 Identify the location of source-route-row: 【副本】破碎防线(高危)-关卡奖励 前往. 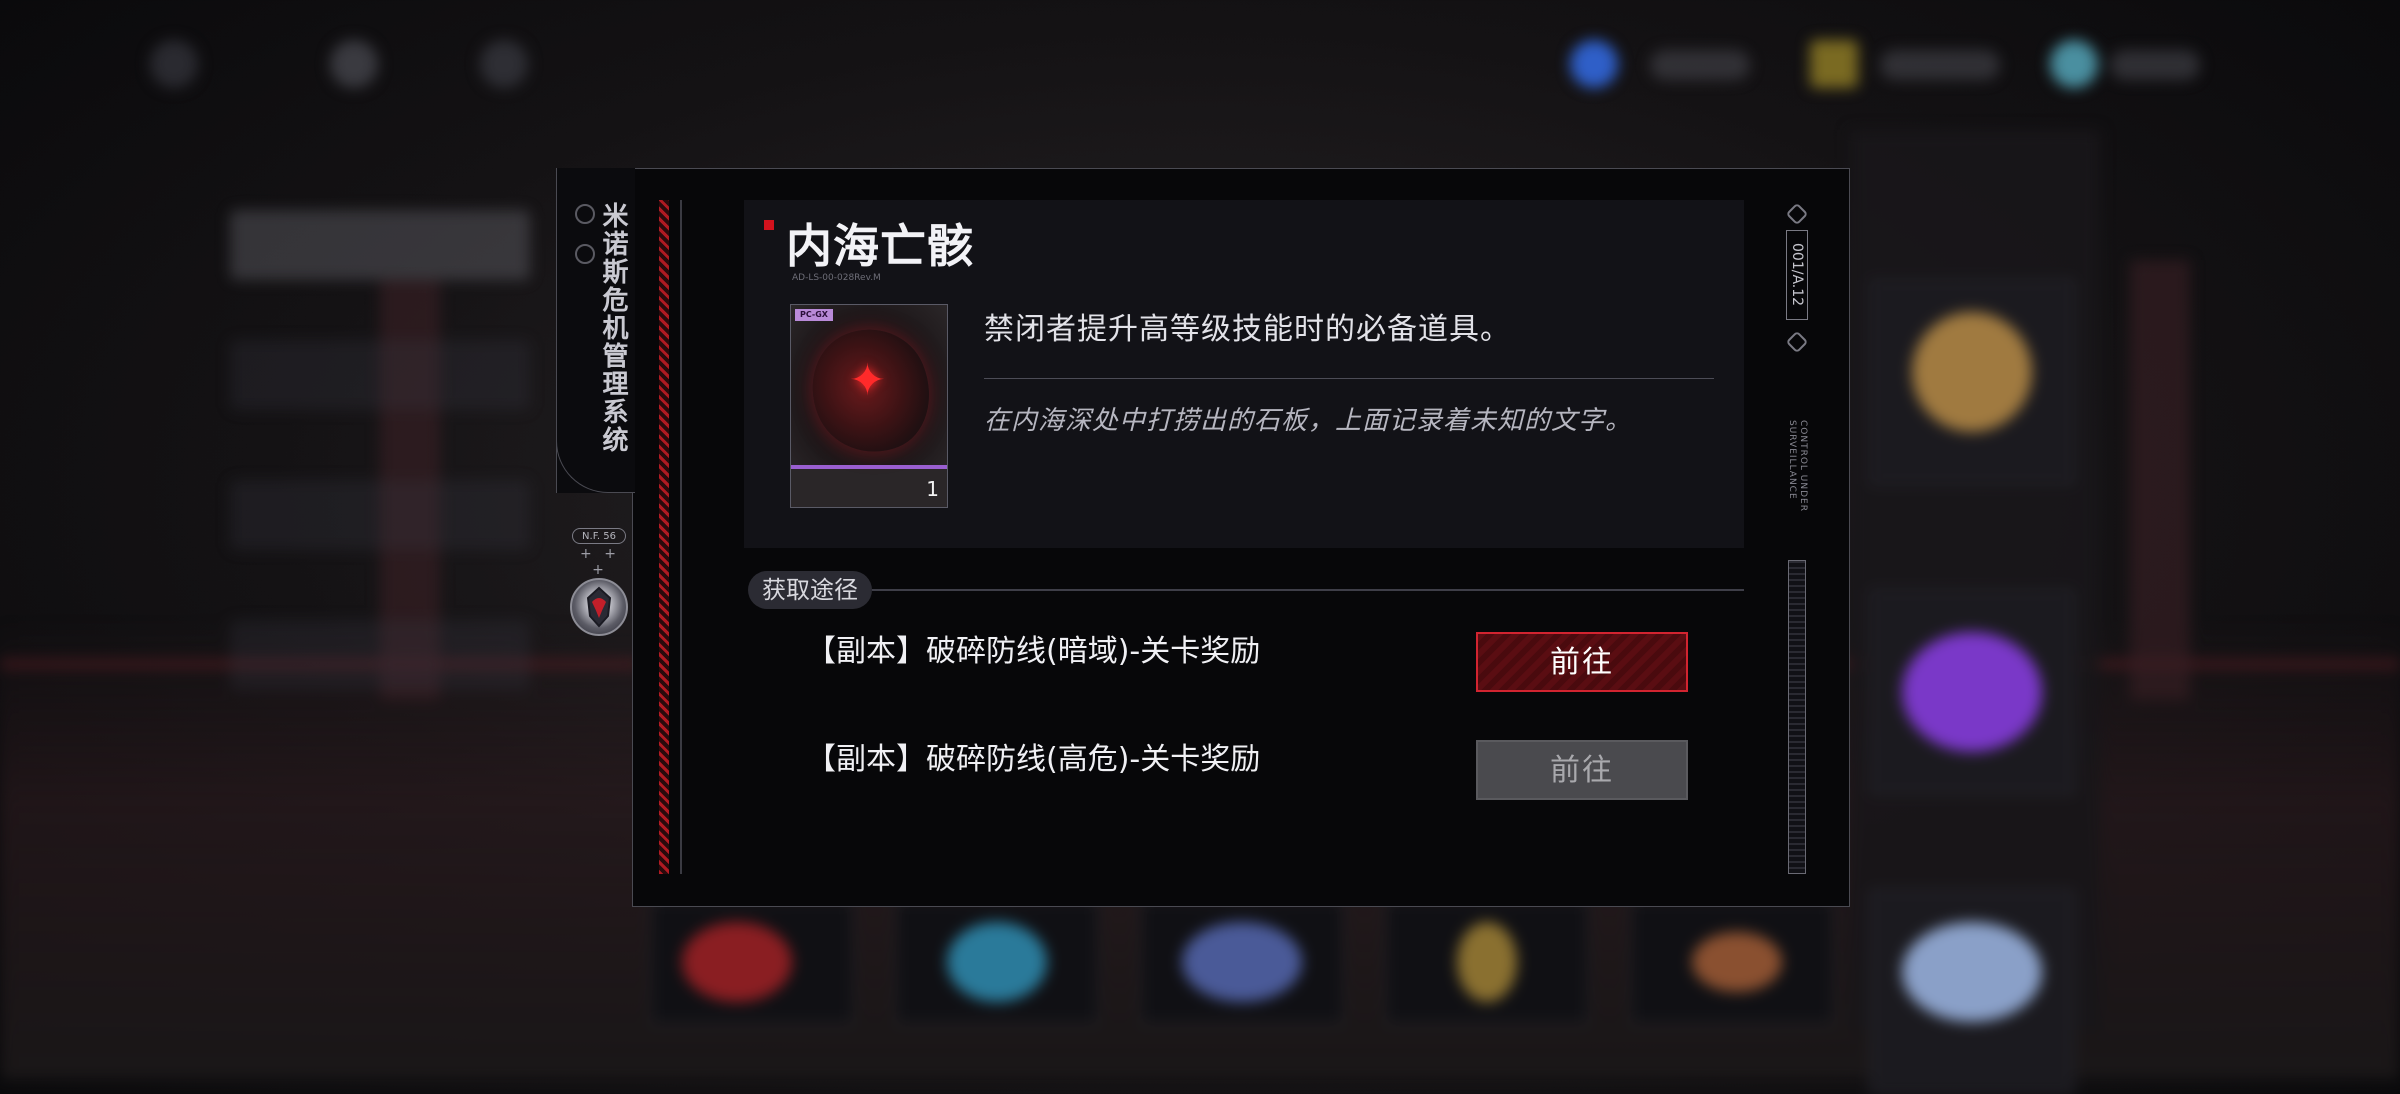
(1276, 780).